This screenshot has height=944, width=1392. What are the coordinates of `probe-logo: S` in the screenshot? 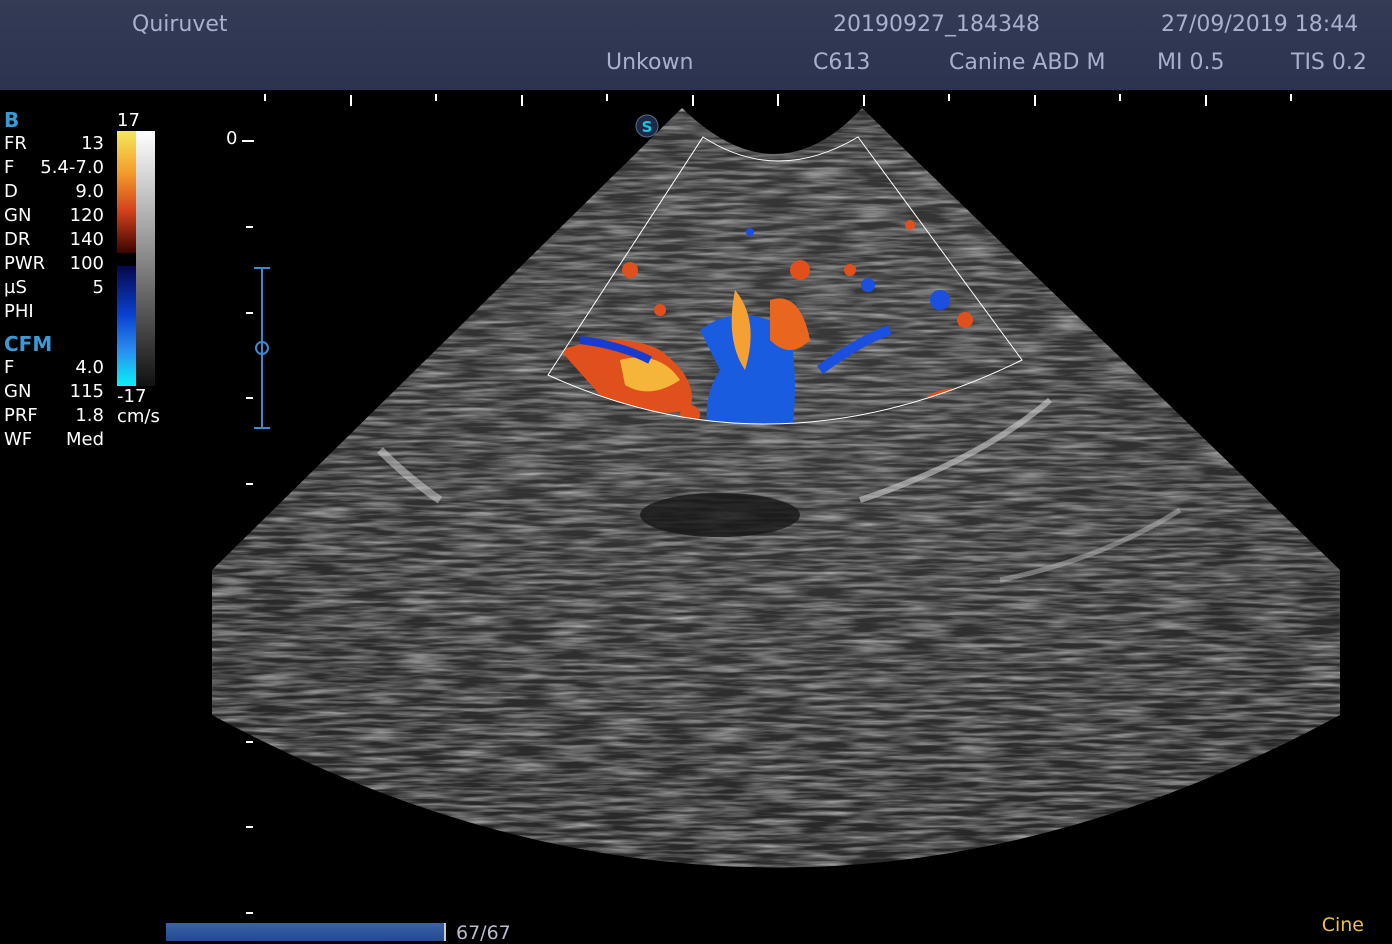 It's located at (647, 126).